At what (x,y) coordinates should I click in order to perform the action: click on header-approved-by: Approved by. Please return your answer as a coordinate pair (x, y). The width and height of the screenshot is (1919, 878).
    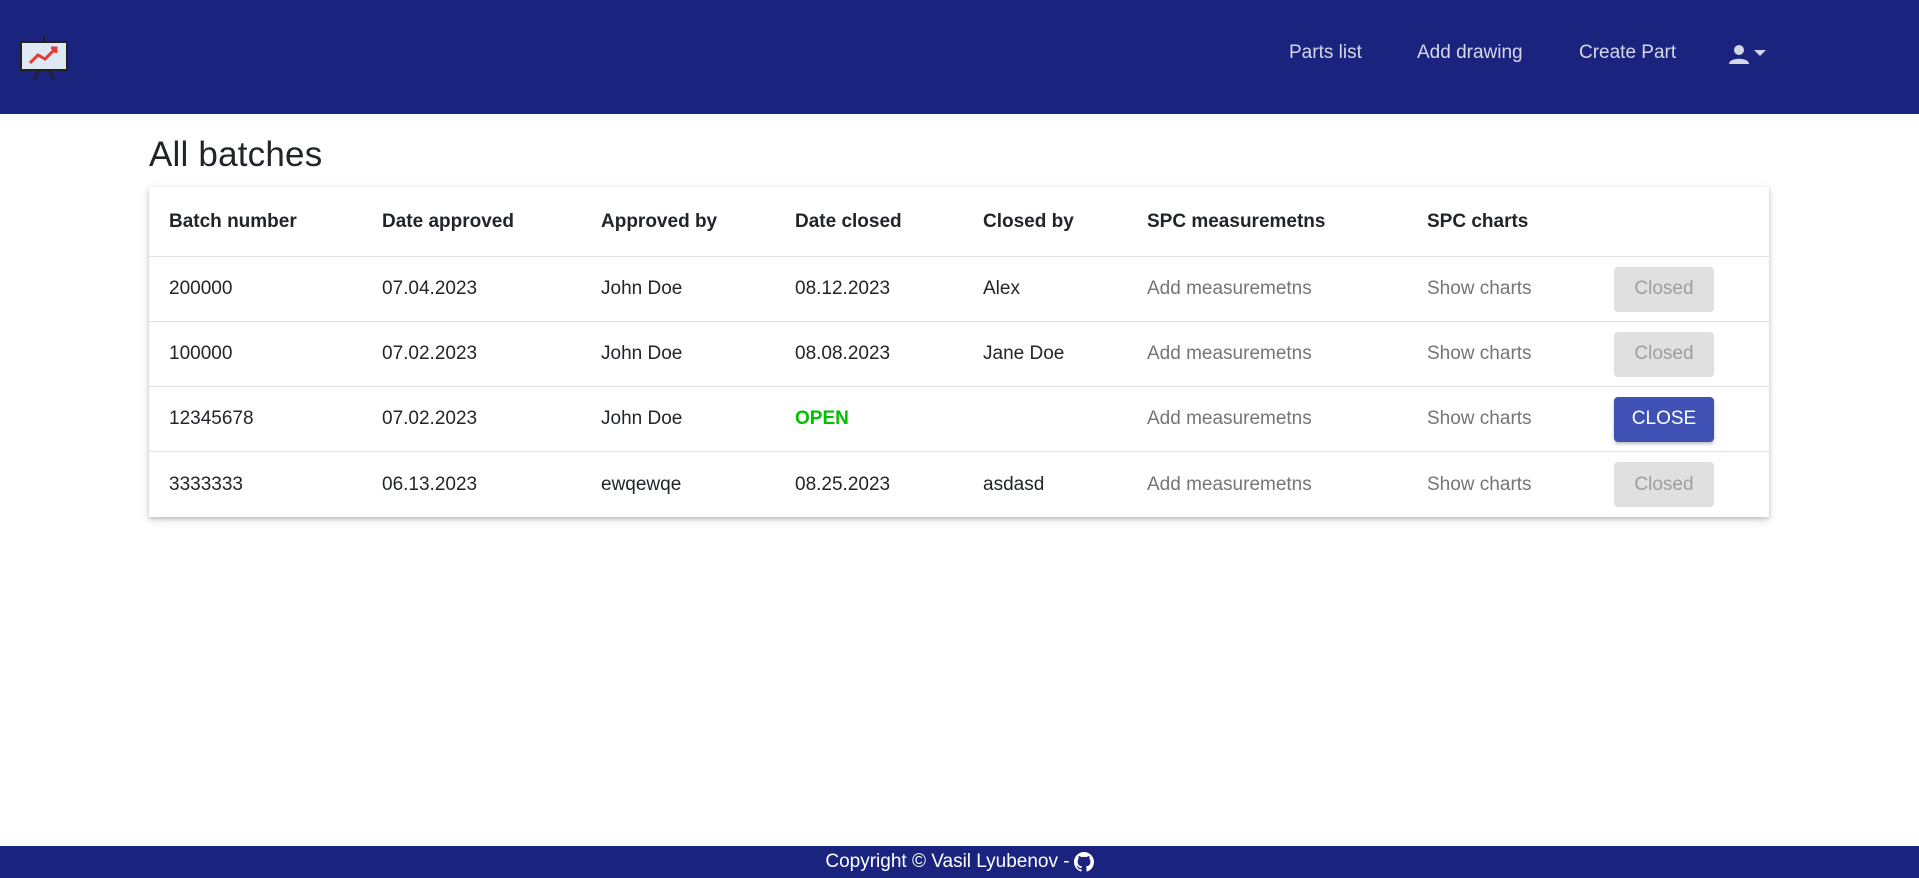
    Looking at the image, I should click on (659, 221).